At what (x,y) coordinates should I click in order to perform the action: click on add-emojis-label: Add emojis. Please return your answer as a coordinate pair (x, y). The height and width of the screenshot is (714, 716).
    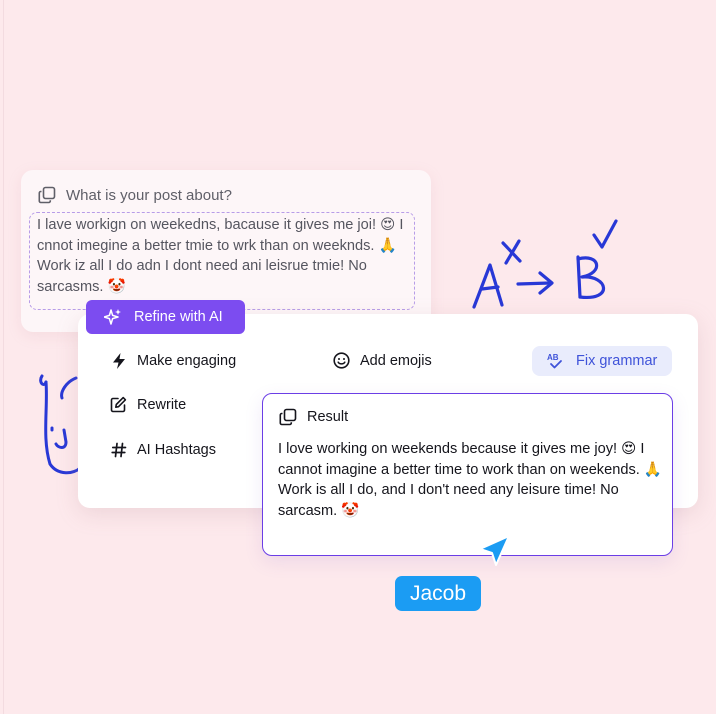
    Looking at the image, I should click on (396, 360).